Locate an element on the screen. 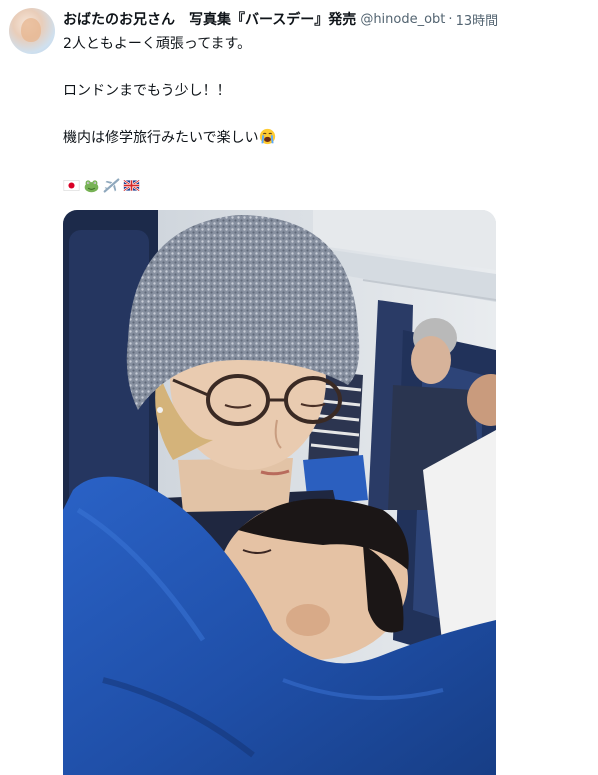  tweet-text-line-1: 2人ともよーく頑張ってます。 is located at coordinates (157, 44).